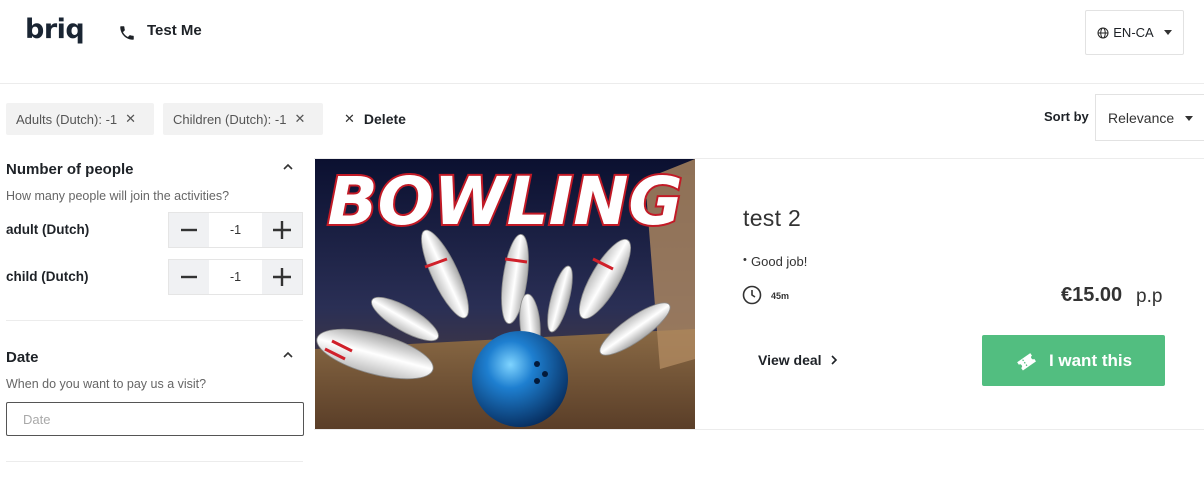  I want to click on view-deal-label: View deal, so click(790, 360).